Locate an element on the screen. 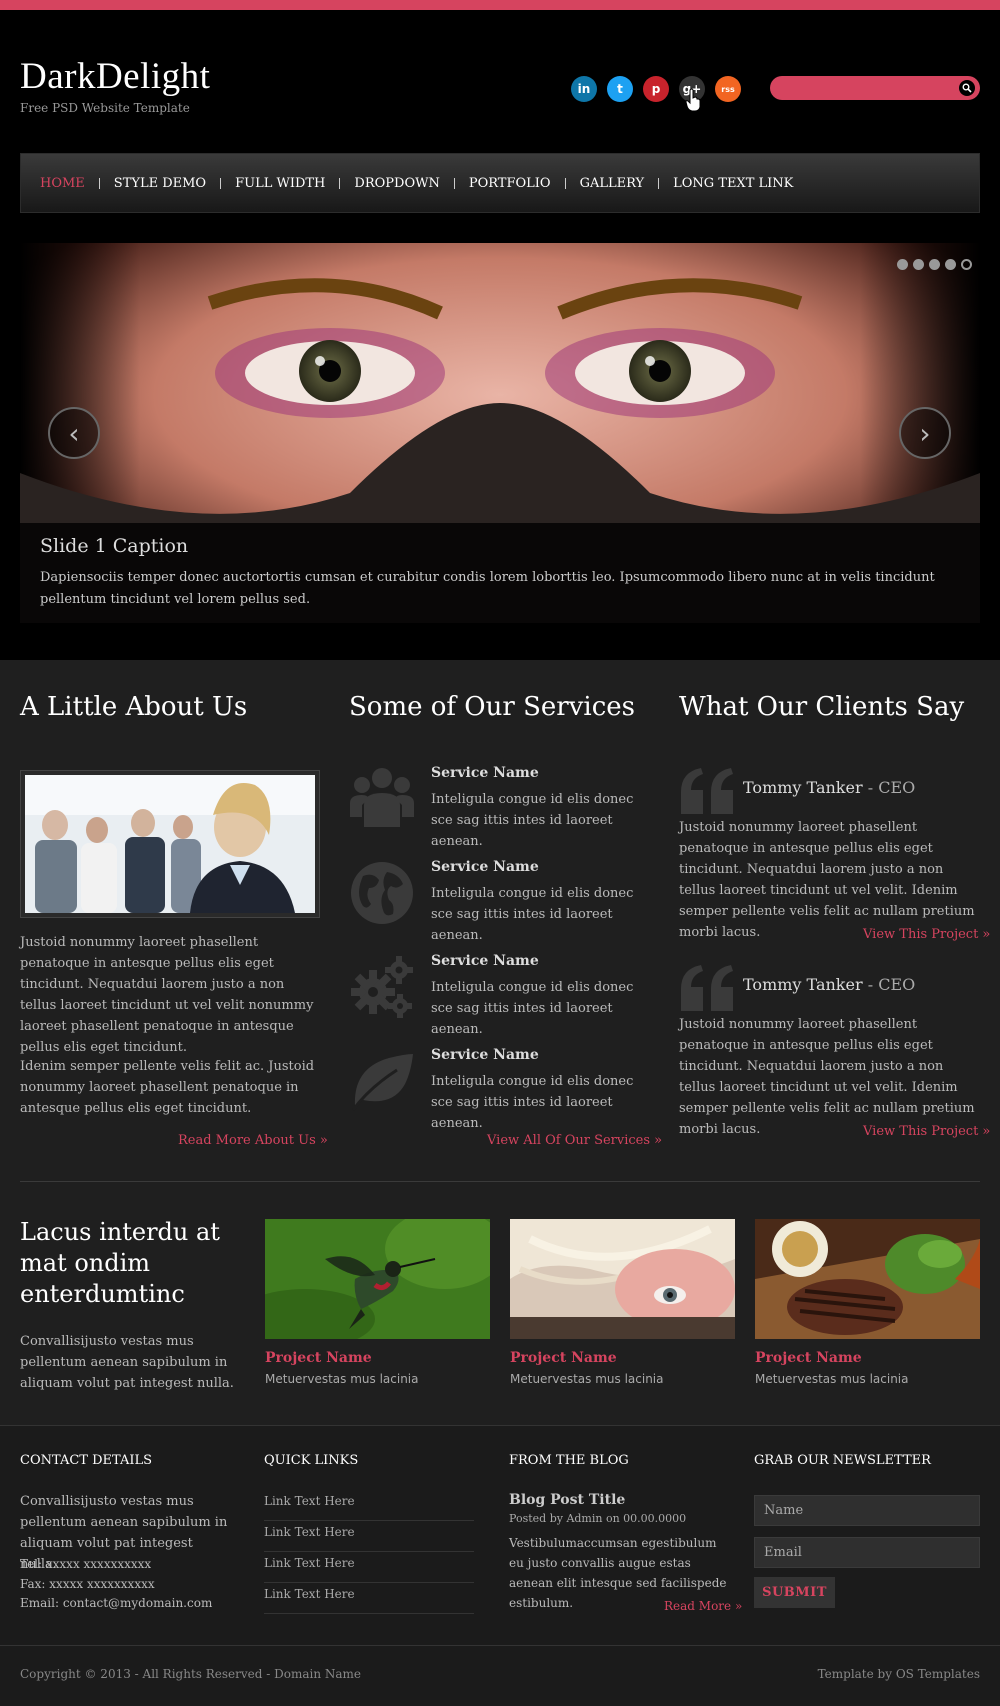 Image resolution: width=1000 pixels, height=1706 pixels. about-title: A Little About Us is located at coordinates (134, 707).